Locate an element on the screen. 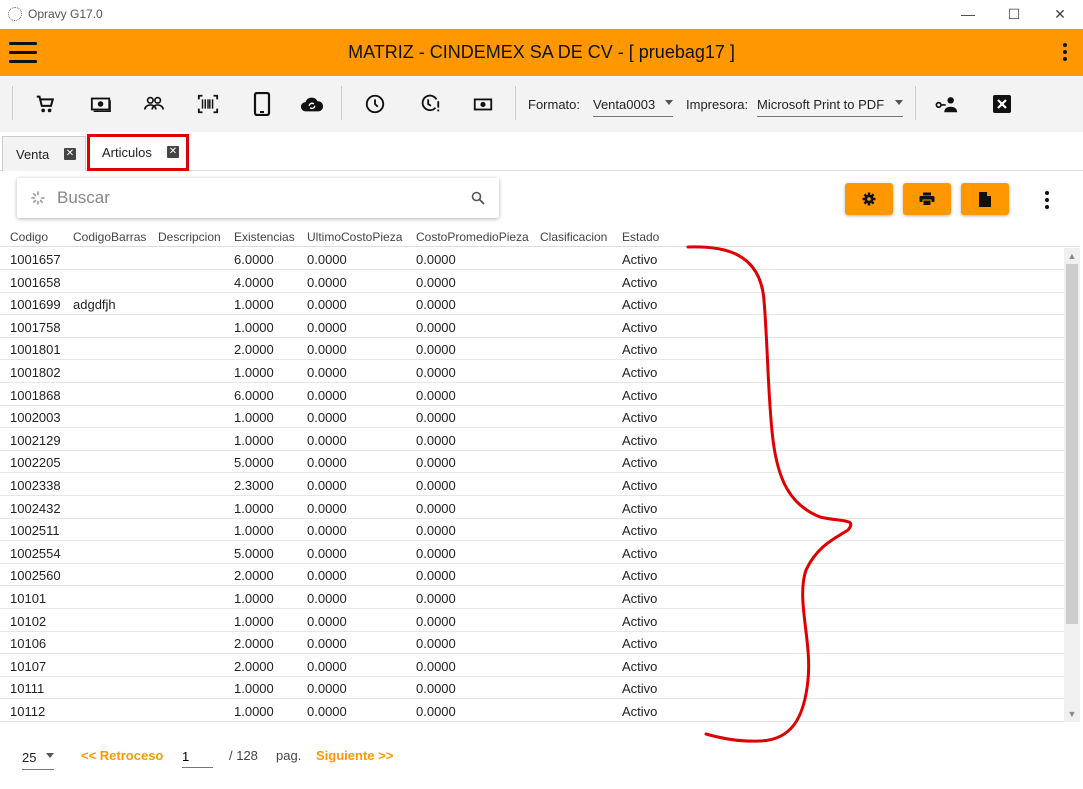 The height and width of the screenshot is (789, 1083). table-row: 10111 1.0000 0.0000 0.0000 Activo is located at coordinates (532, 688).